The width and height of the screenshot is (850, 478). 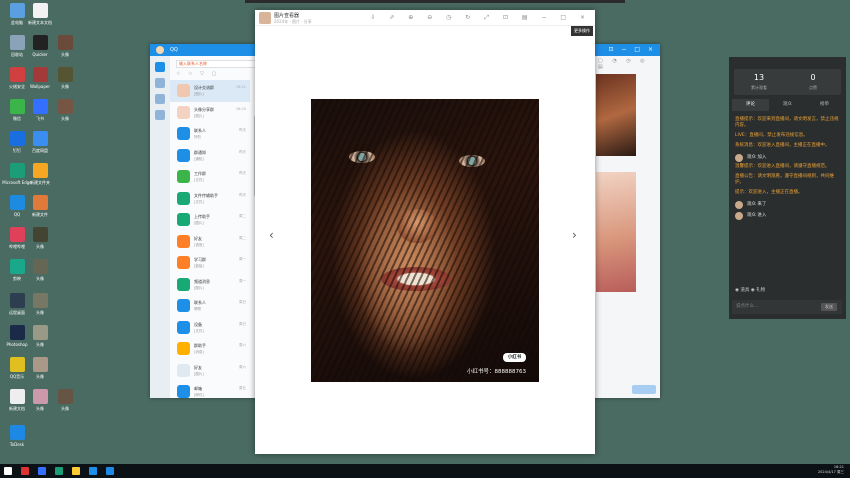 What do you see at coordinates (199, 395) in the screenshot?
I see `conversation-preview: [邮件]` at bounding box center [199, 395].